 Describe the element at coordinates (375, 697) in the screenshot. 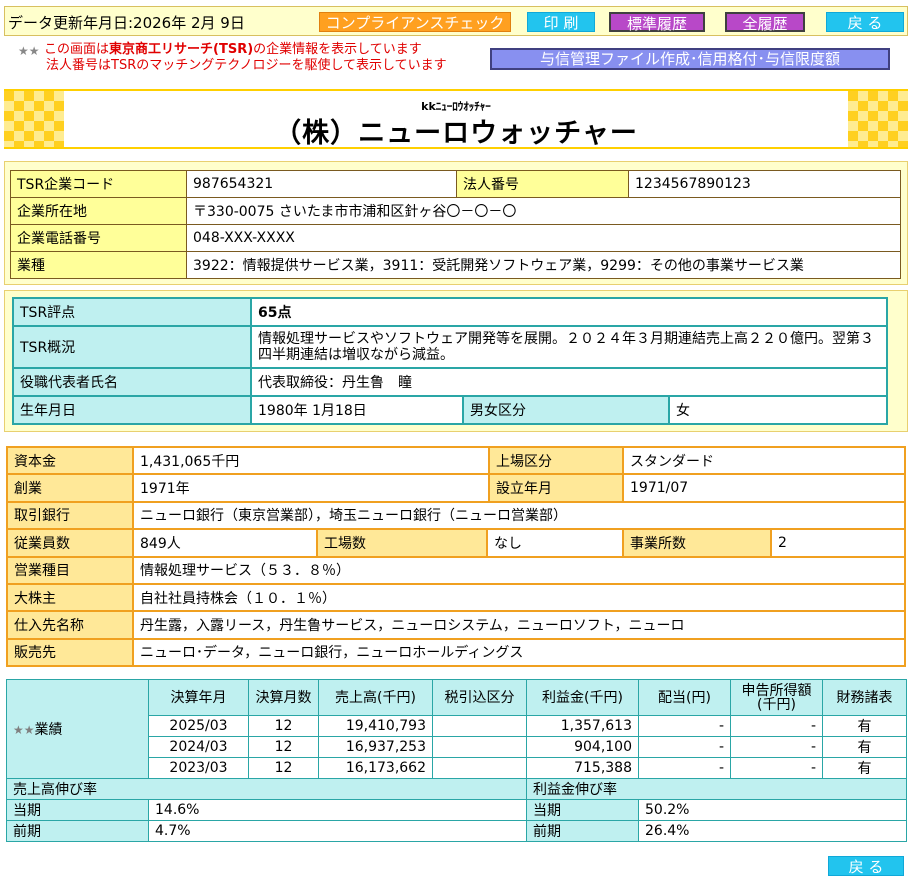

I see `header-sales: 売上高(千円)` at that location.